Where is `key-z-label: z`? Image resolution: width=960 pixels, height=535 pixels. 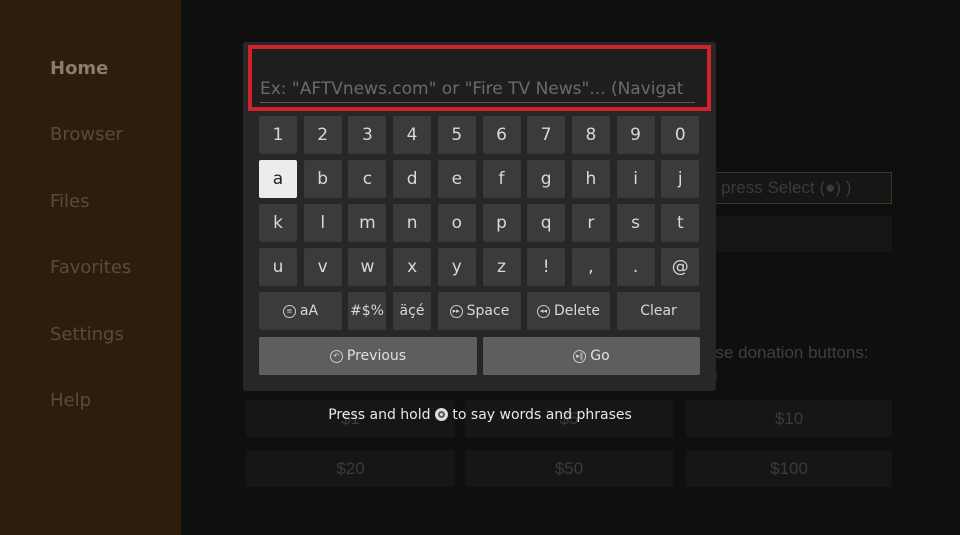
key-z-label: z is located at coordinates (501, 267).